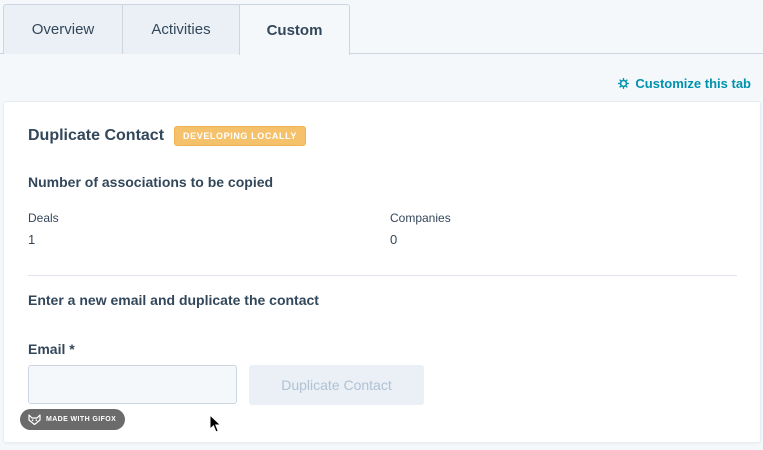 Image resolution: width=763 pixels, height=450 pixels. Describe the element at coordinates (381, 27) in the screenshot. I see `tab-bar: Overview Activities Custom` at that location.